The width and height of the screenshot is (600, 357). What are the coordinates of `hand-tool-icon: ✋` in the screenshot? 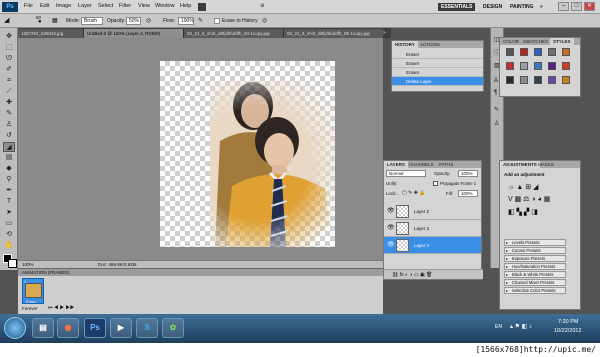 It's located at (9, 246).